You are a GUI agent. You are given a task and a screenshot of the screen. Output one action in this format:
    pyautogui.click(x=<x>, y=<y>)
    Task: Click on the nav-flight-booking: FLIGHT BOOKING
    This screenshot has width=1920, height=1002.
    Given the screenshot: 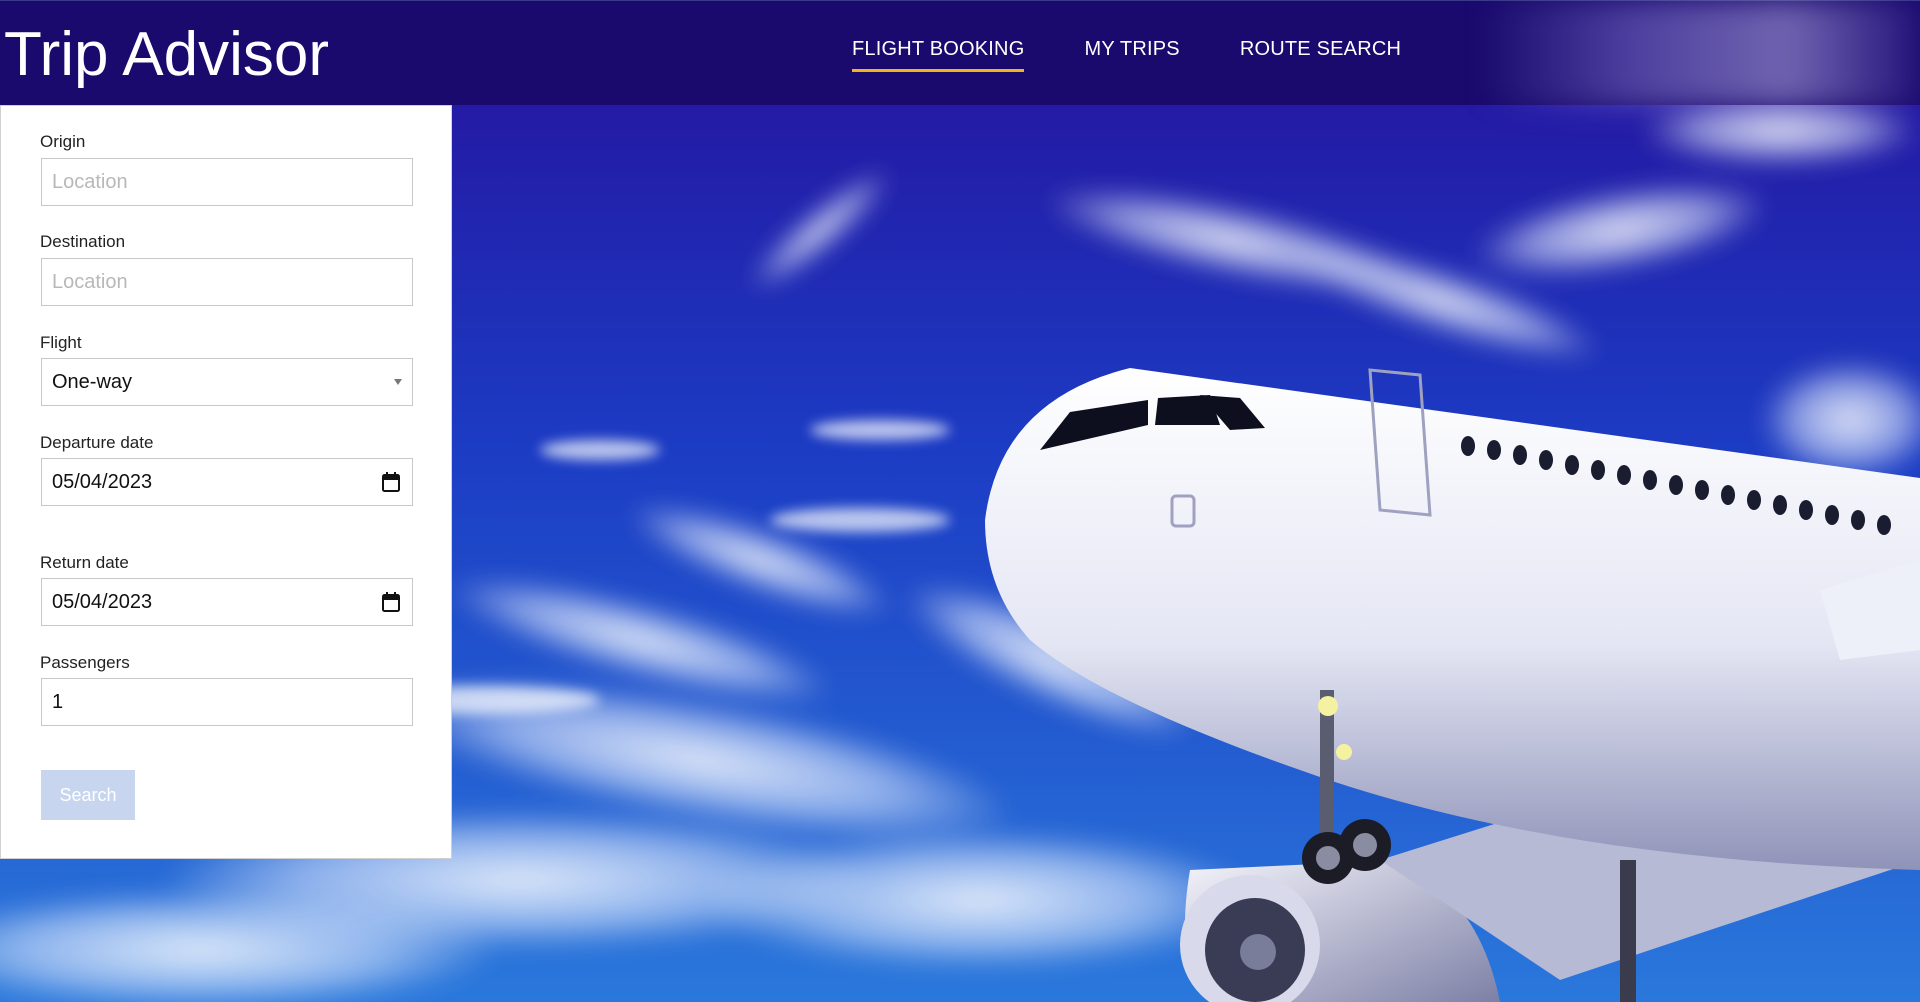 What is the action you would take?
    pyautogui.click(x=938, y=55)
    